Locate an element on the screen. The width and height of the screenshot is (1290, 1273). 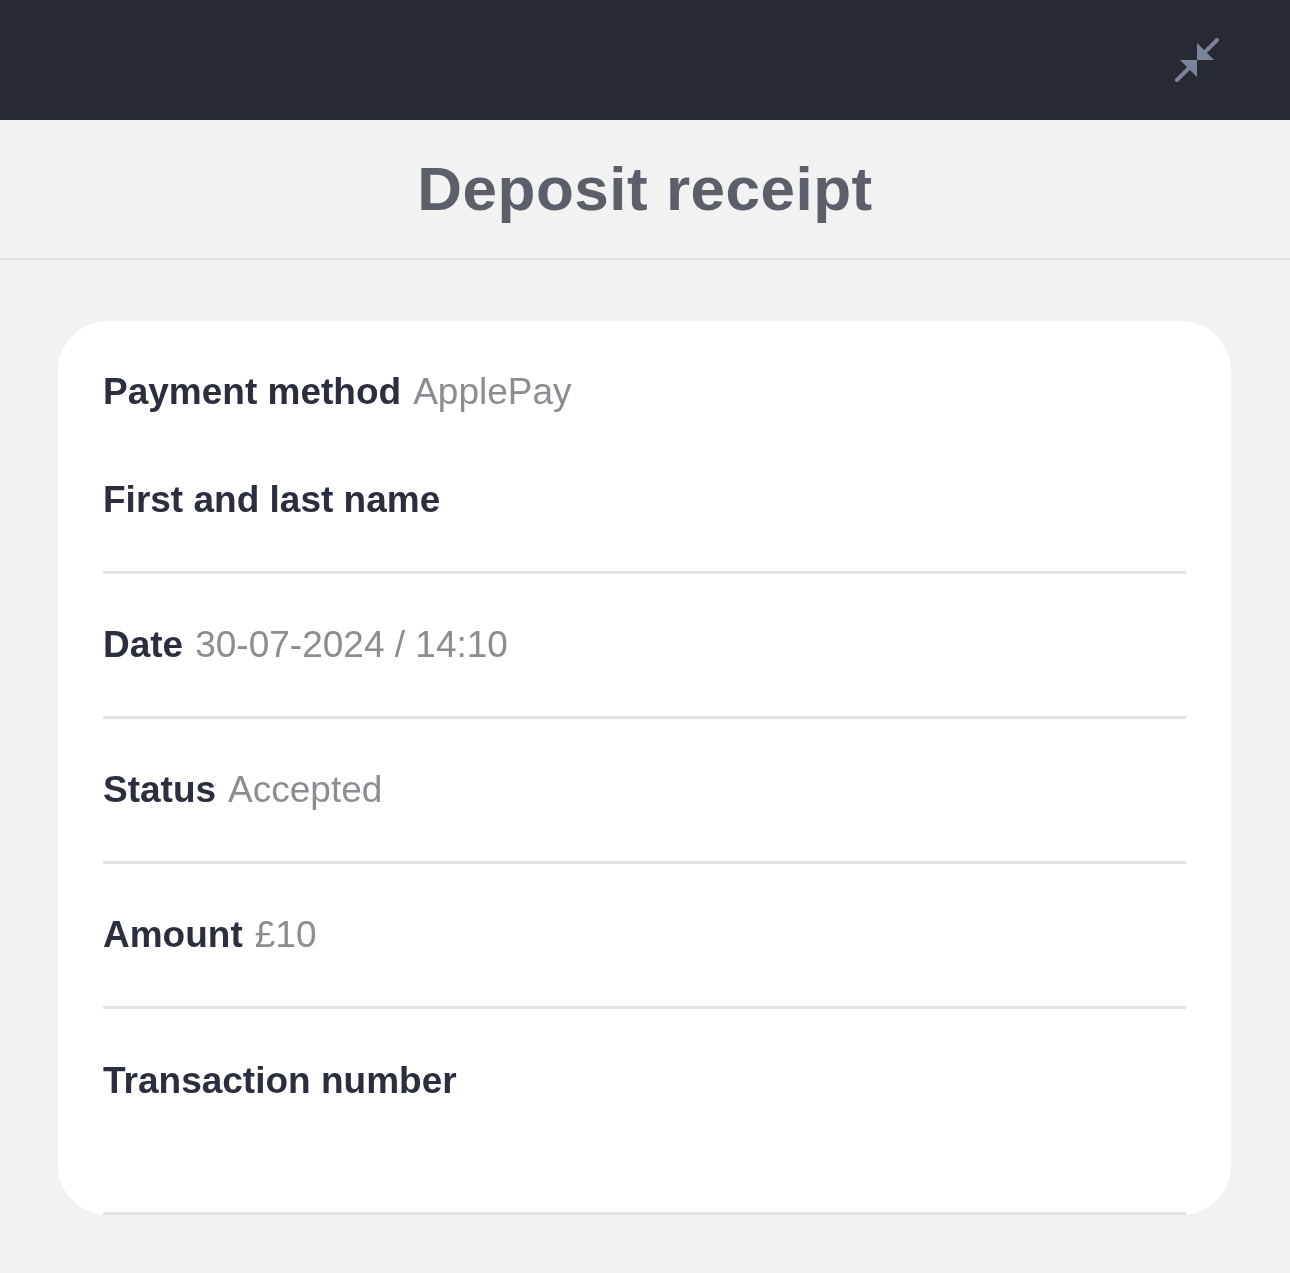
field-value: ApplePay is located at coordinates (492, 392).